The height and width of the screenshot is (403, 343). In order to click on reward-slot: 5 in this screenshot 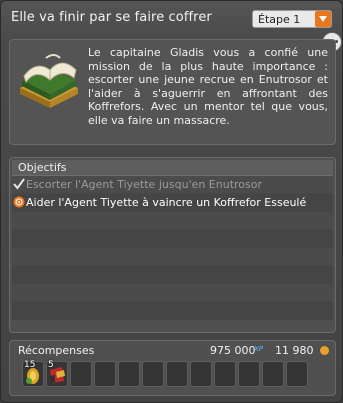, I will do `click(57, 373)`.